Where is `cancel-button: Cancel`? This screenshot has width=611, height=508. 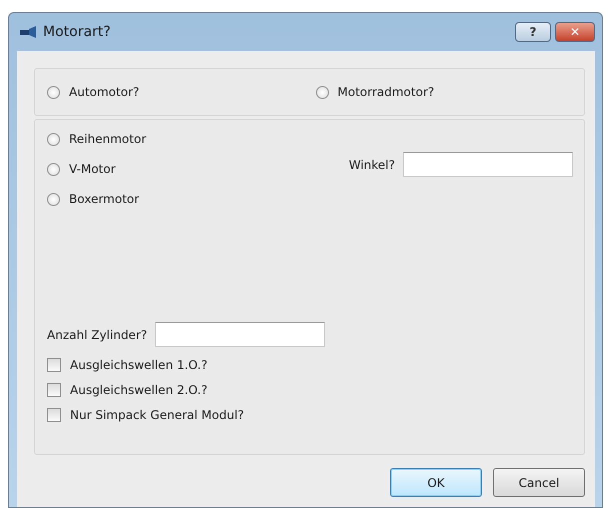
cancel-button: Cancel is located at coordinates (539, 482).